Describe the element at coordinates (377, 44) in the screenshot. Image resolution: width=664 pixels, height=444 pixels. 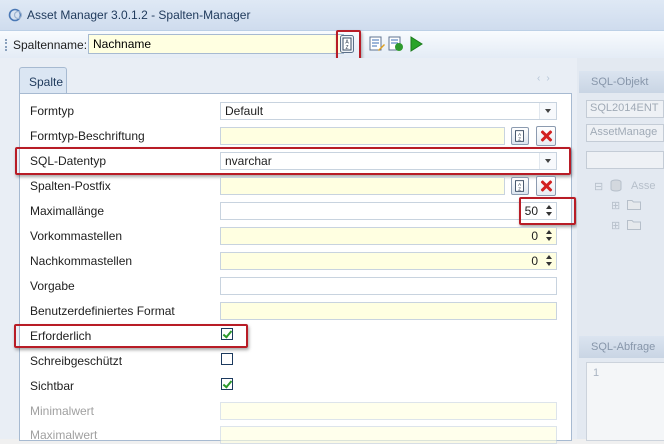
I see `edit-list-icon` at that location.